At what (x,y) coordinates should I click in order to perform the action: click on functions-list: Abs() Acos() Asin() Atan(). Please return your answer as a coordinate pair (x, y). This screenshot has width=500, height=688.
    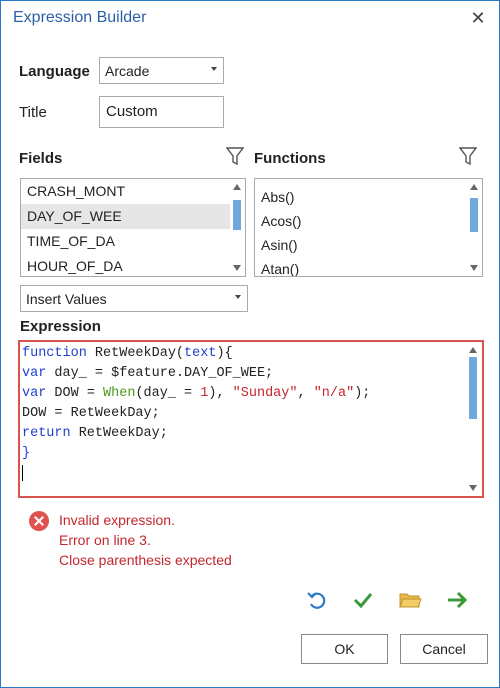
    Looking at the image, I should click on (368, 227).